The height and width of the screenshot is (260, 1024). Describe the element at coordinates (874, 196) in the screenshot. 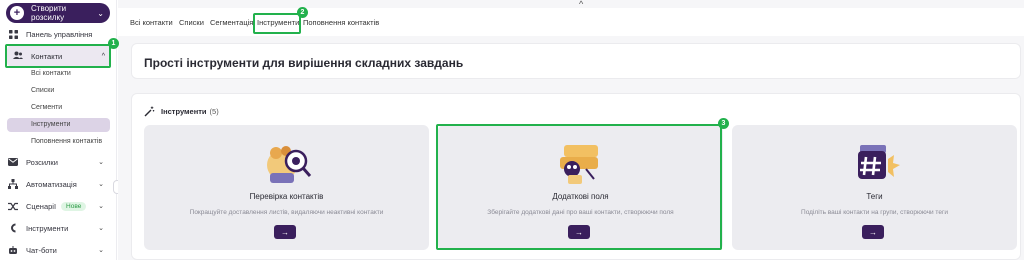

I see `tool-title: Теги` at that location.